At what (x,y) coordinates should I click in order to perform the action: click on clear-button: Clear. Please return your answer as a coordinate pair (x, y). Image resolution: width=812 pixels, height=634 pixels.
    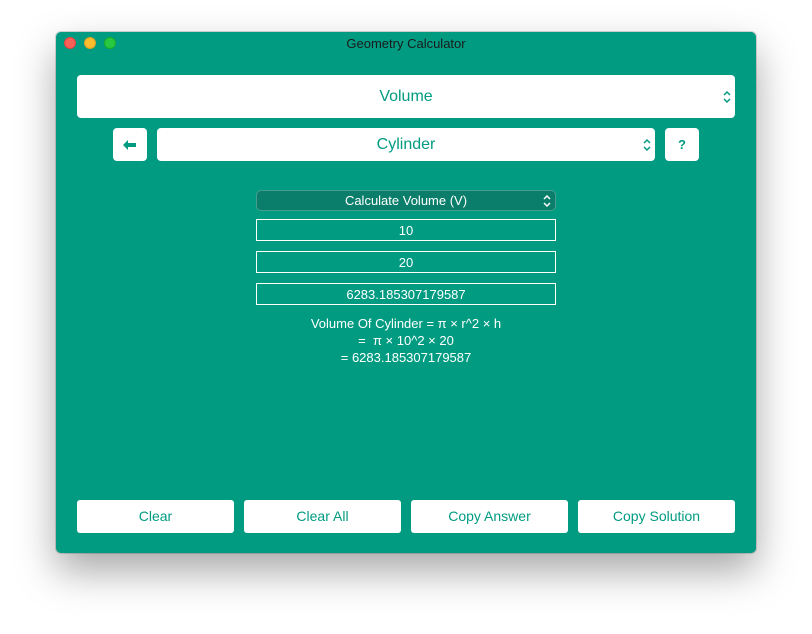
    Looking at the image, I should click on (155, 516).